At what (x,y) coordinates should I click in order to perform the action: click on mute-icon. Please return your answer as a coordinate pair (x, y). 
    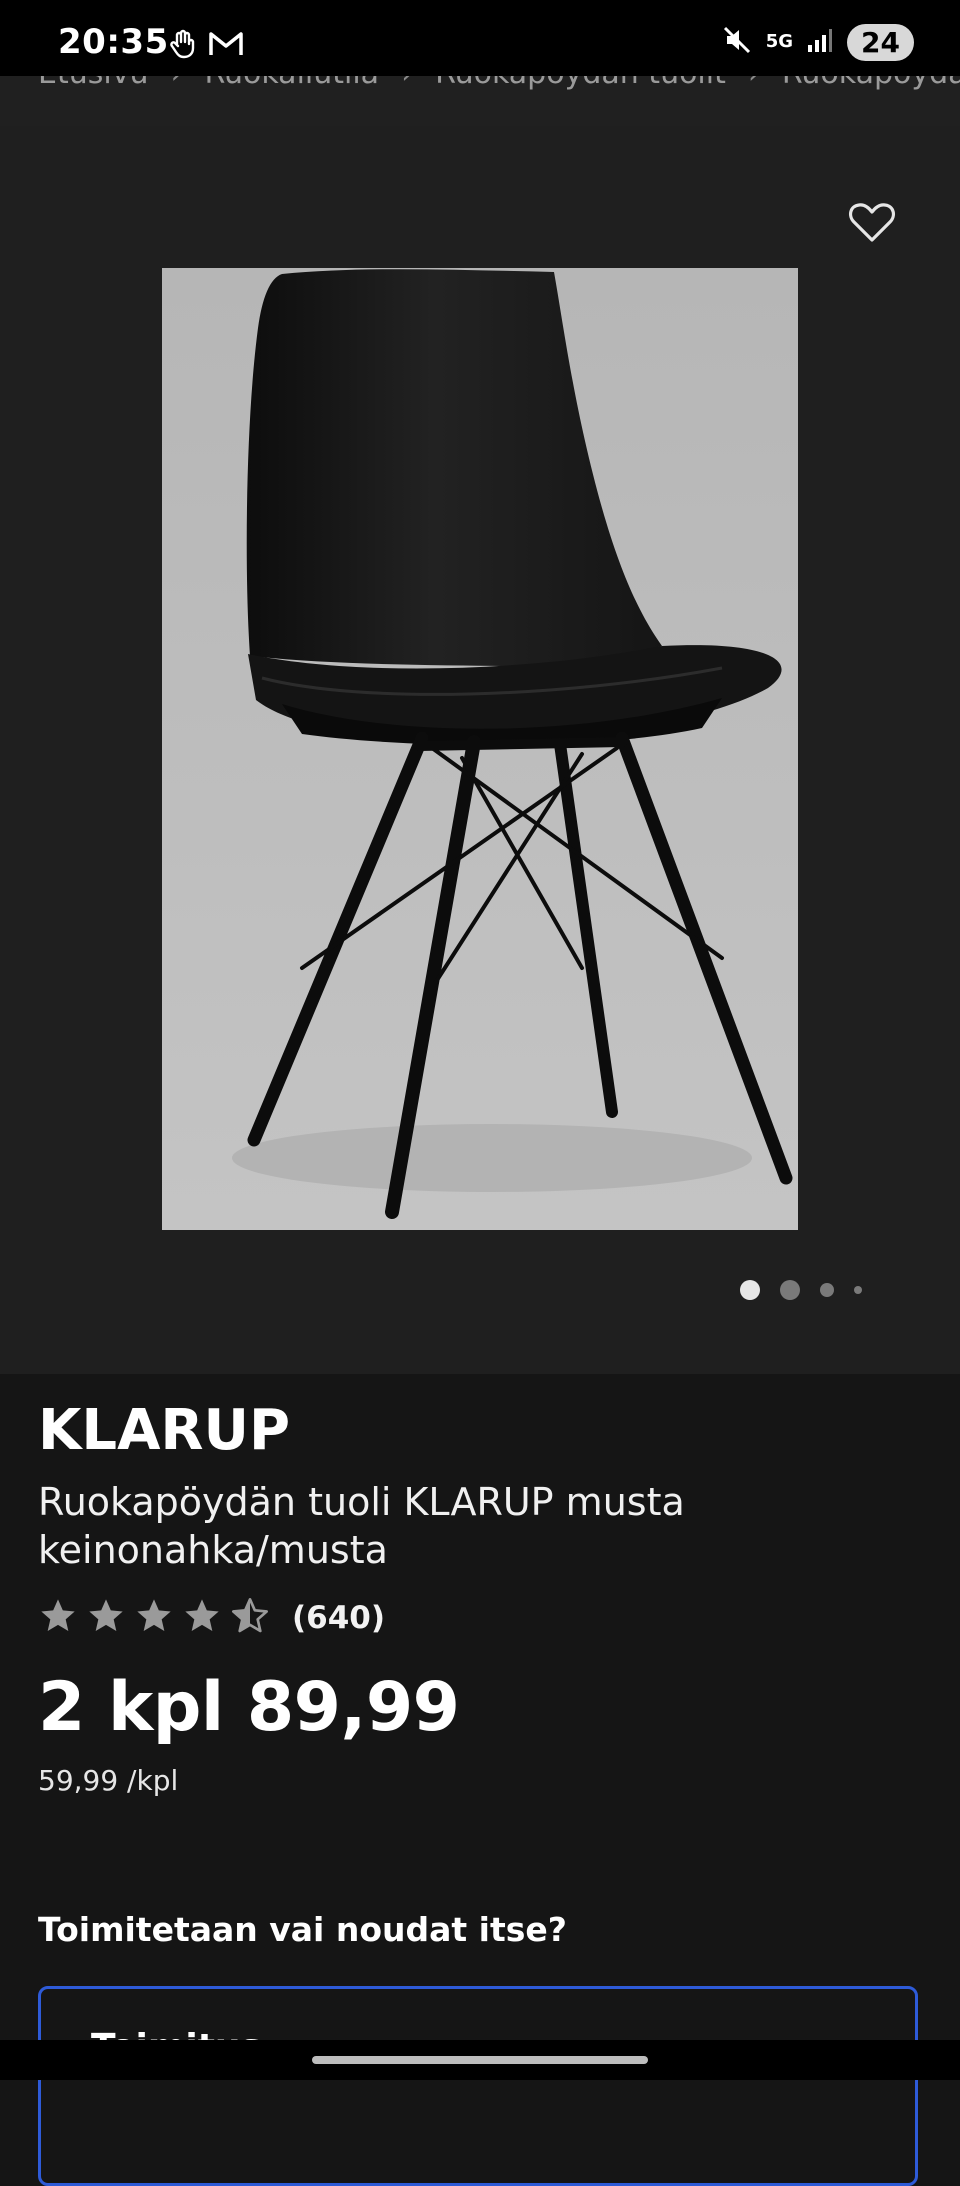
    Looking at the image, I should click on (737, 42).